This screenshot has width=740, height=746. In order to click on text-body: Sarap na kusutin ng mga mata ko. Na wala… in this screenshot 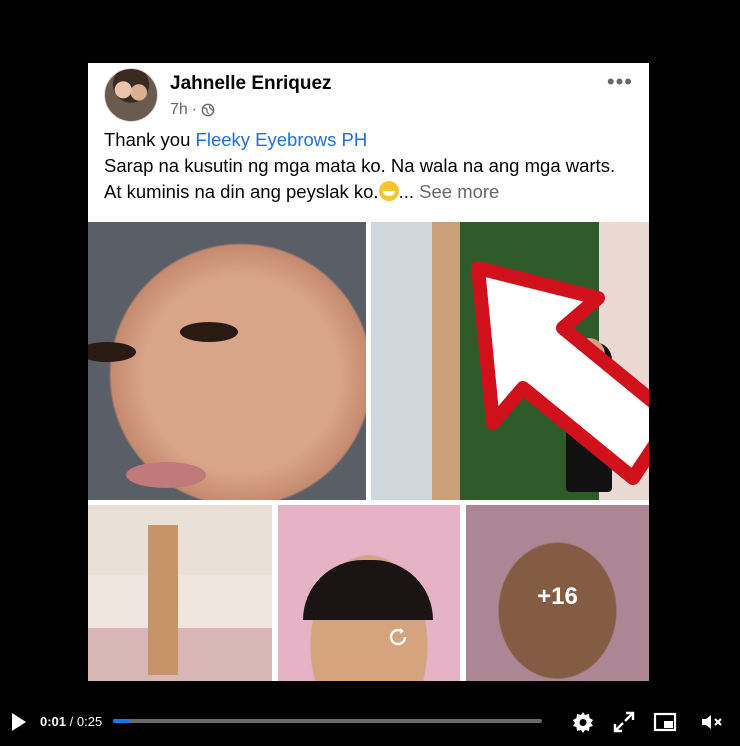, I will do `click(360, 178)`.